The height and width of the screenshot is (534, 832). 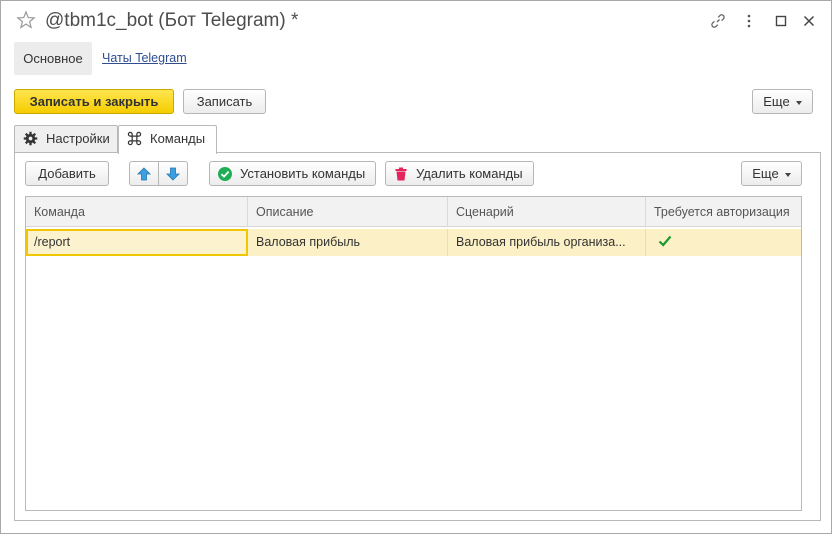 I want to click on more-menu-label: Еще, so click(x=776, y=101).